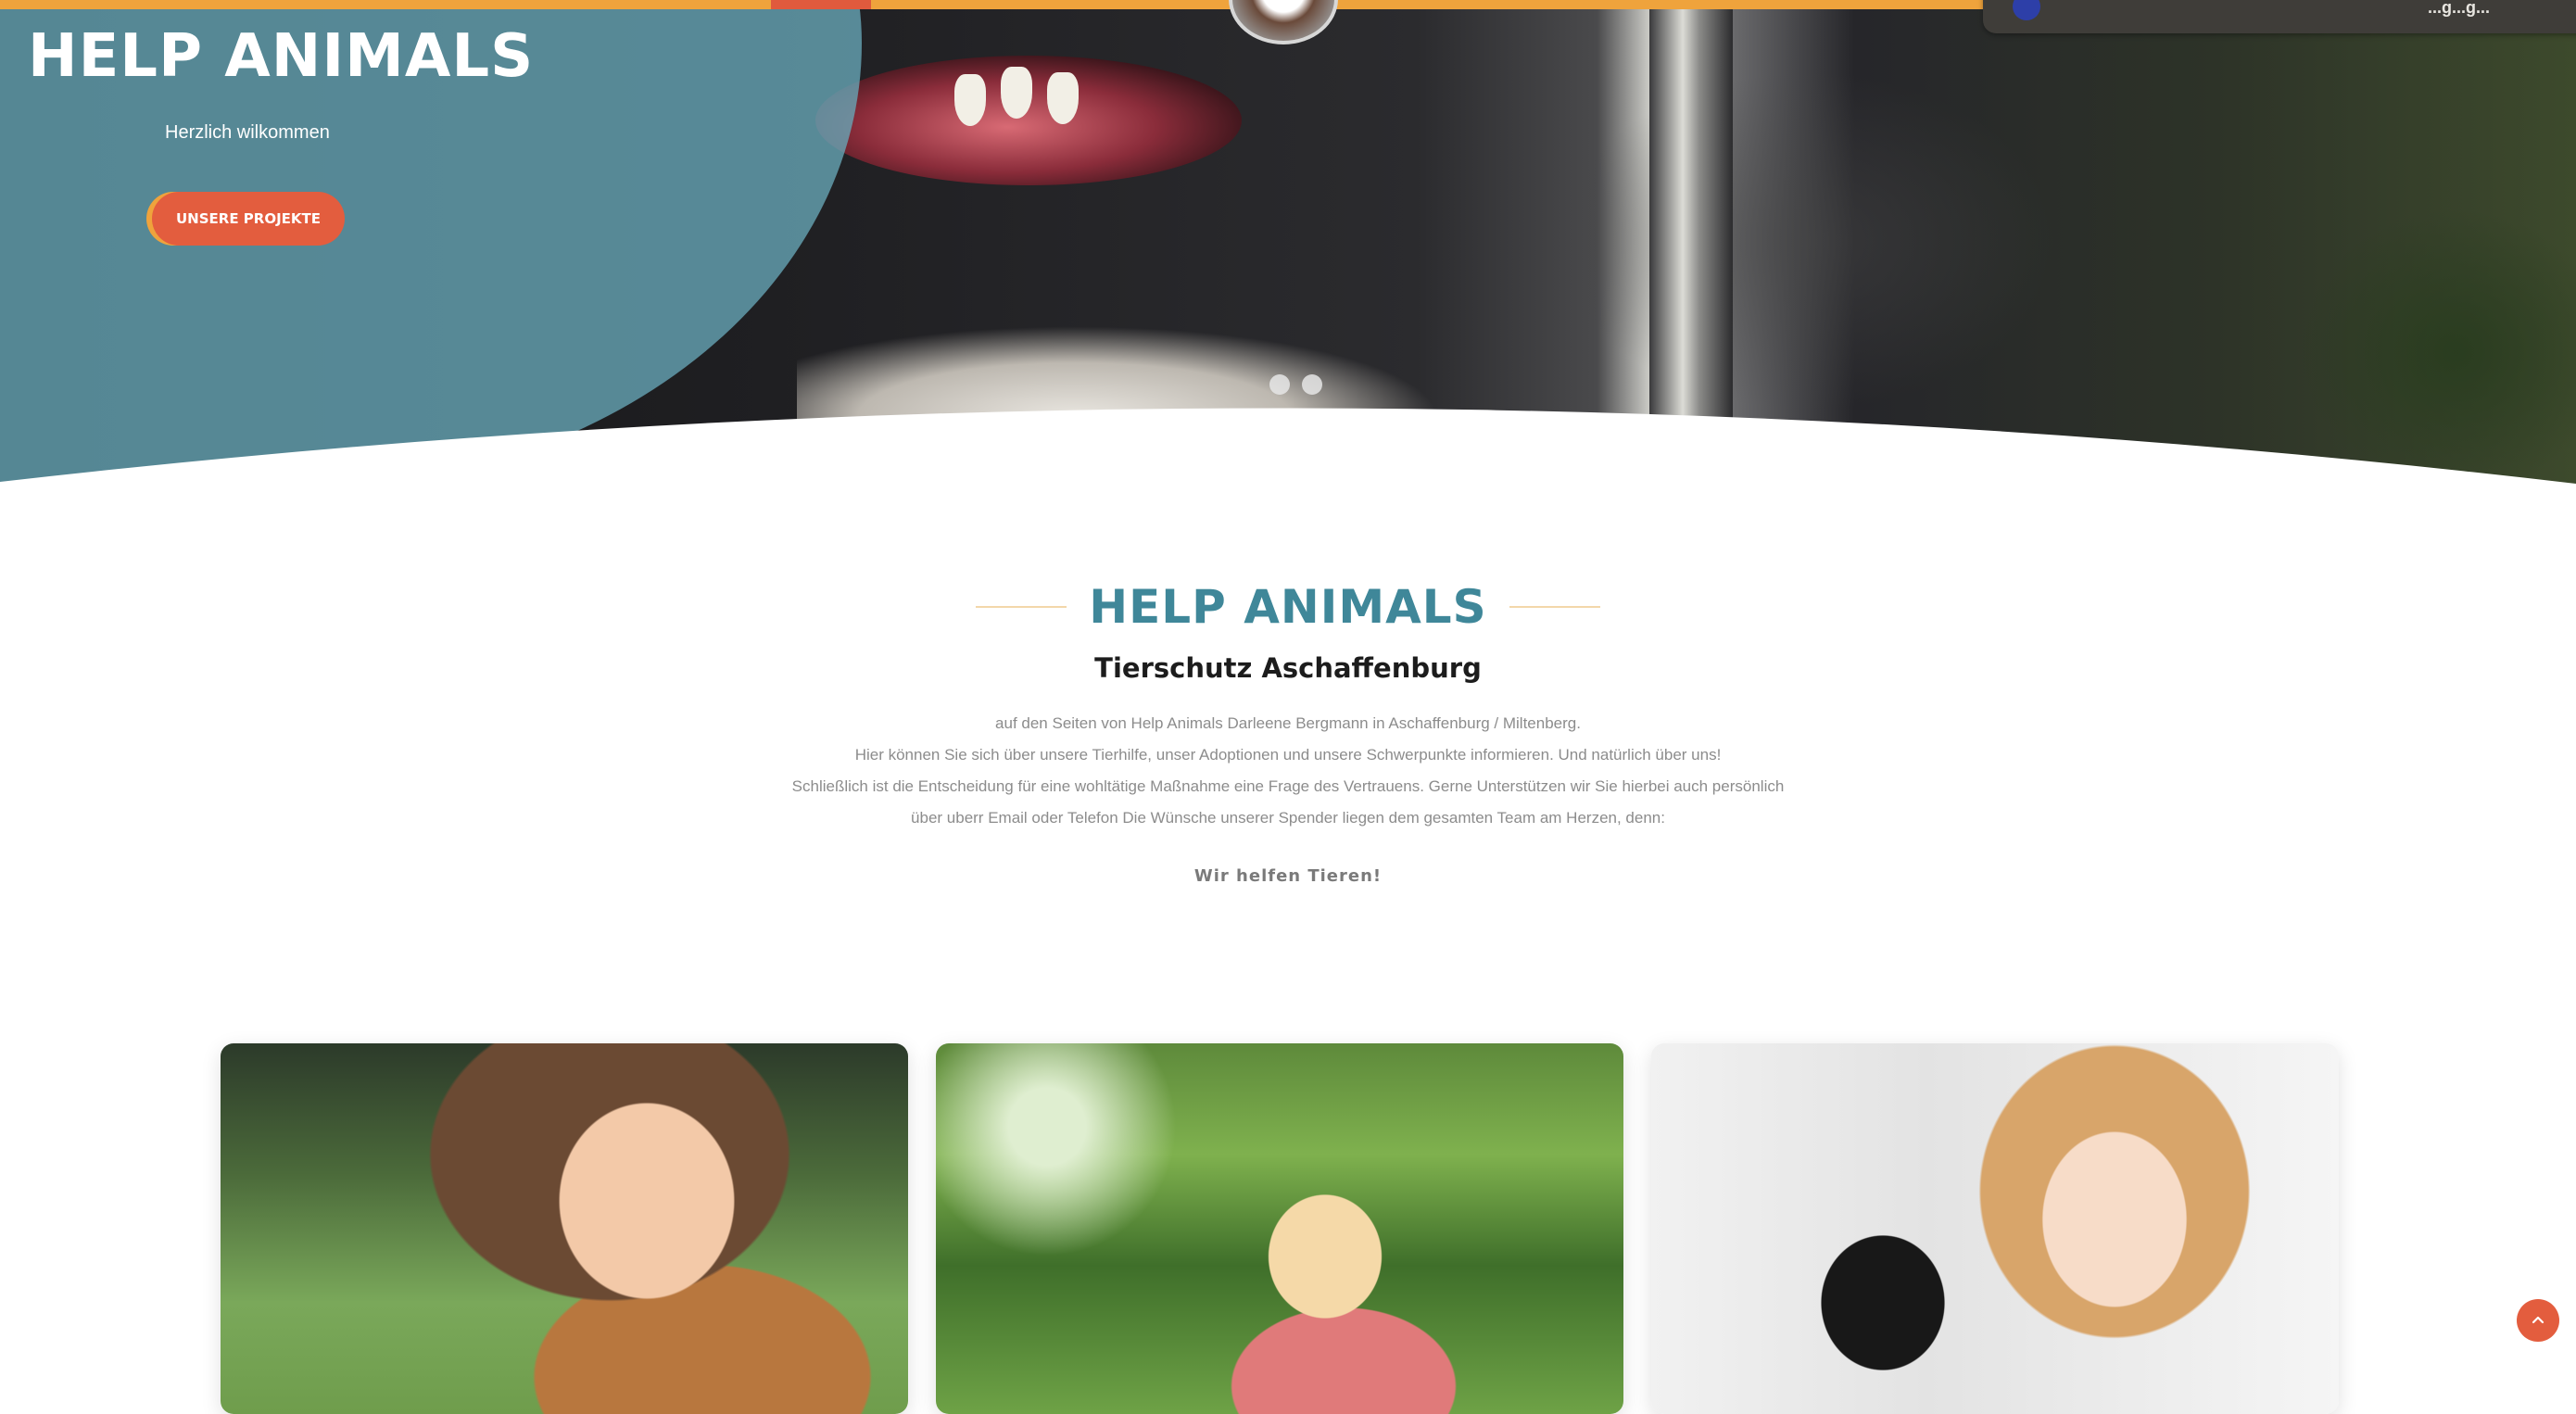 The width and height of the screenshot is (2576, 1414). I want to click on hero-title: HELP ANIMALS, so click(281, 56).